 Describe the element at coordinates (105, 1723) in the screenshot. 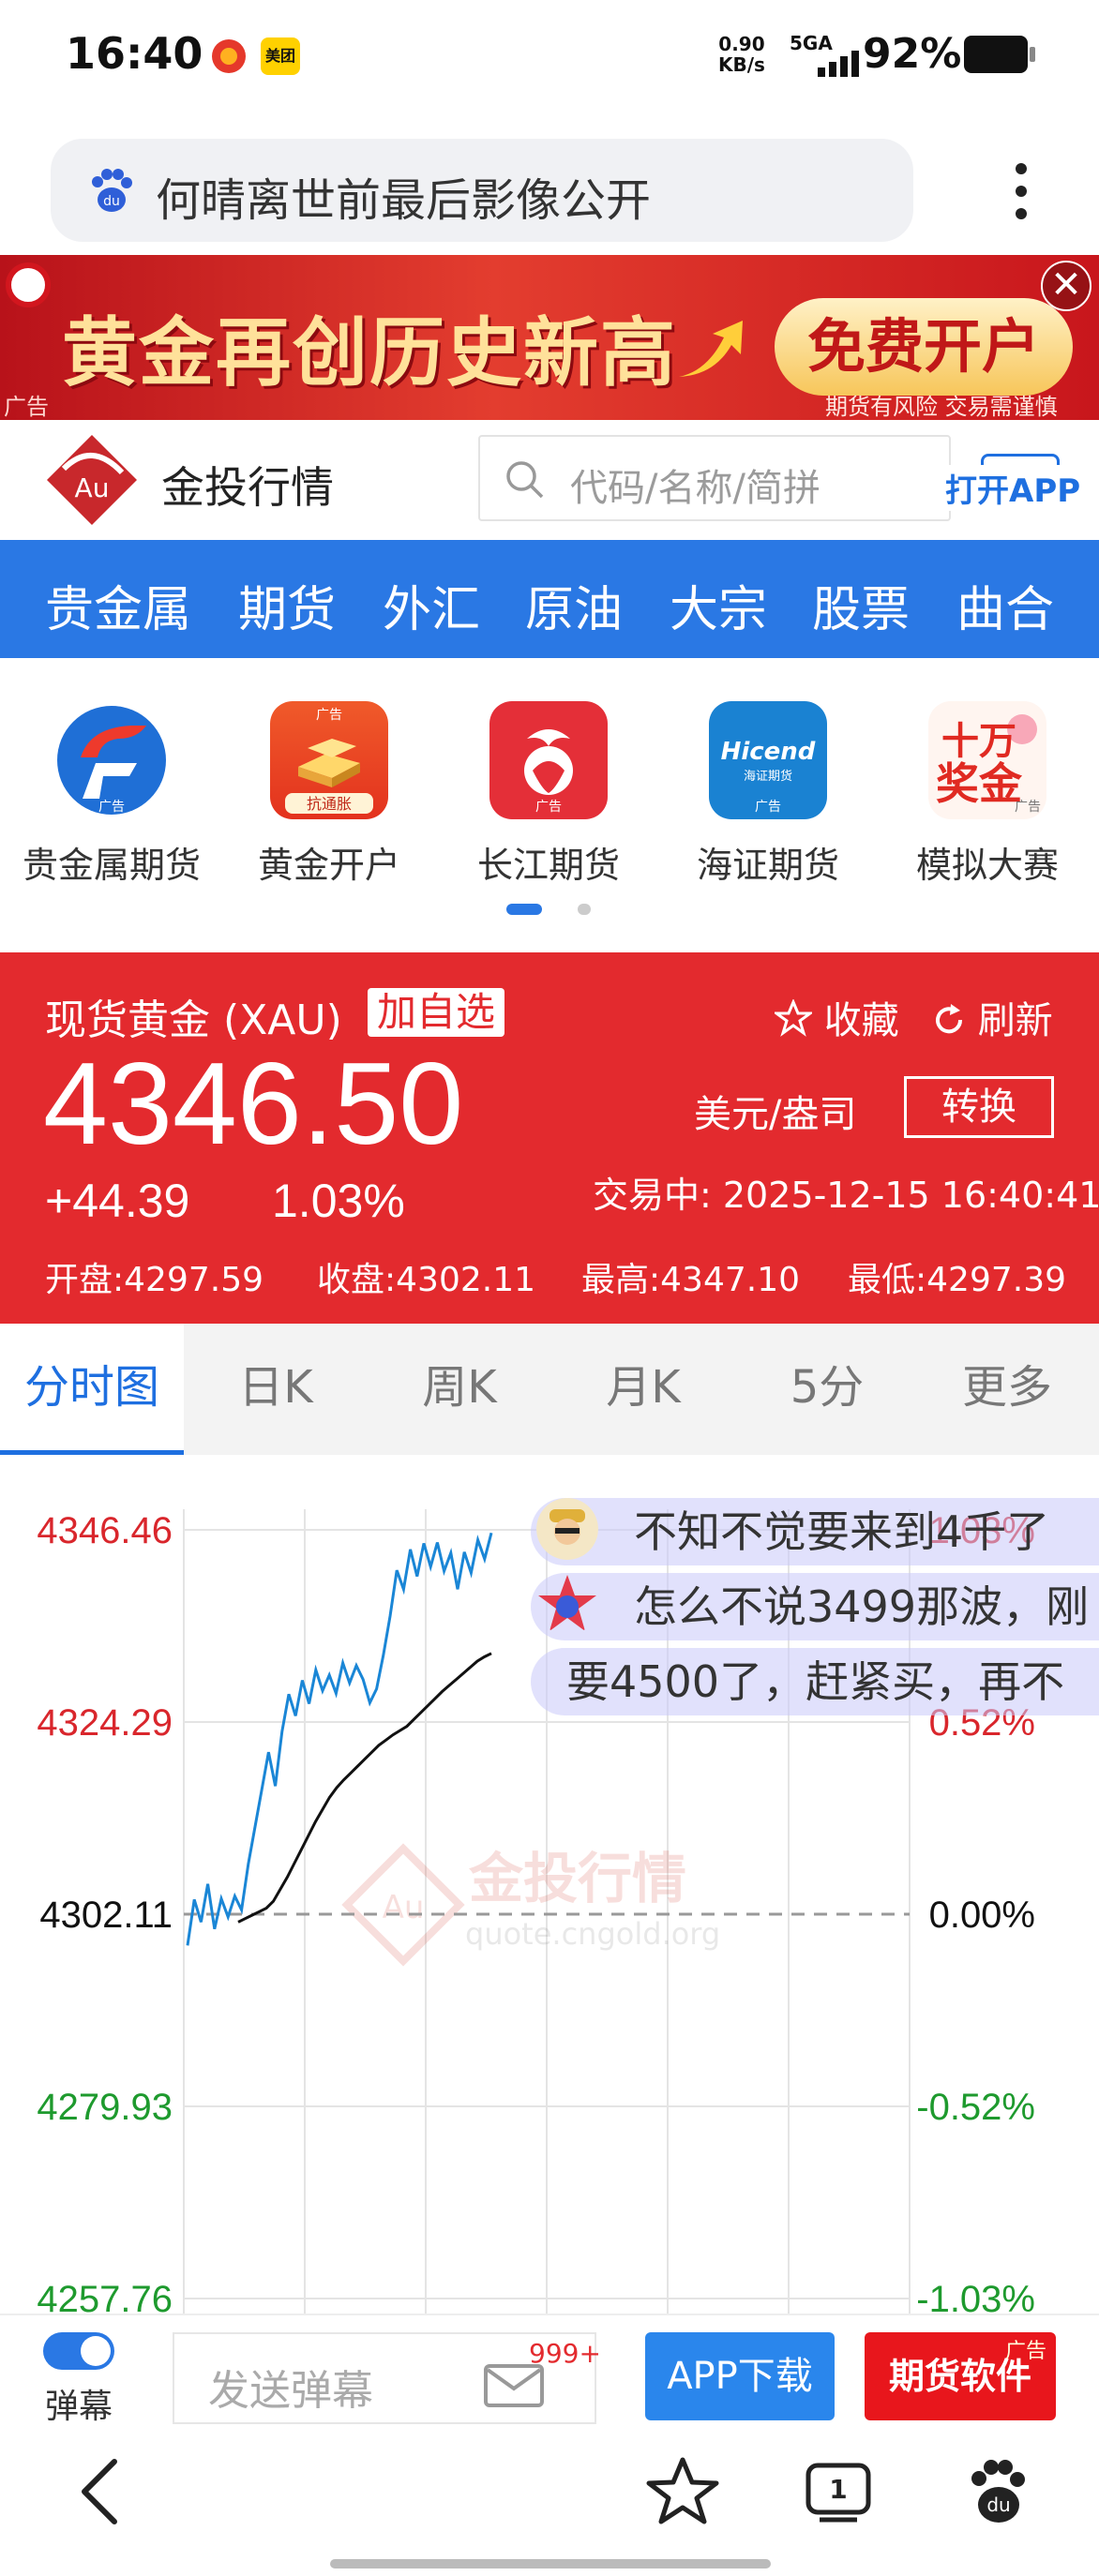

I see `y-tick-left: 4324.29` at that location.